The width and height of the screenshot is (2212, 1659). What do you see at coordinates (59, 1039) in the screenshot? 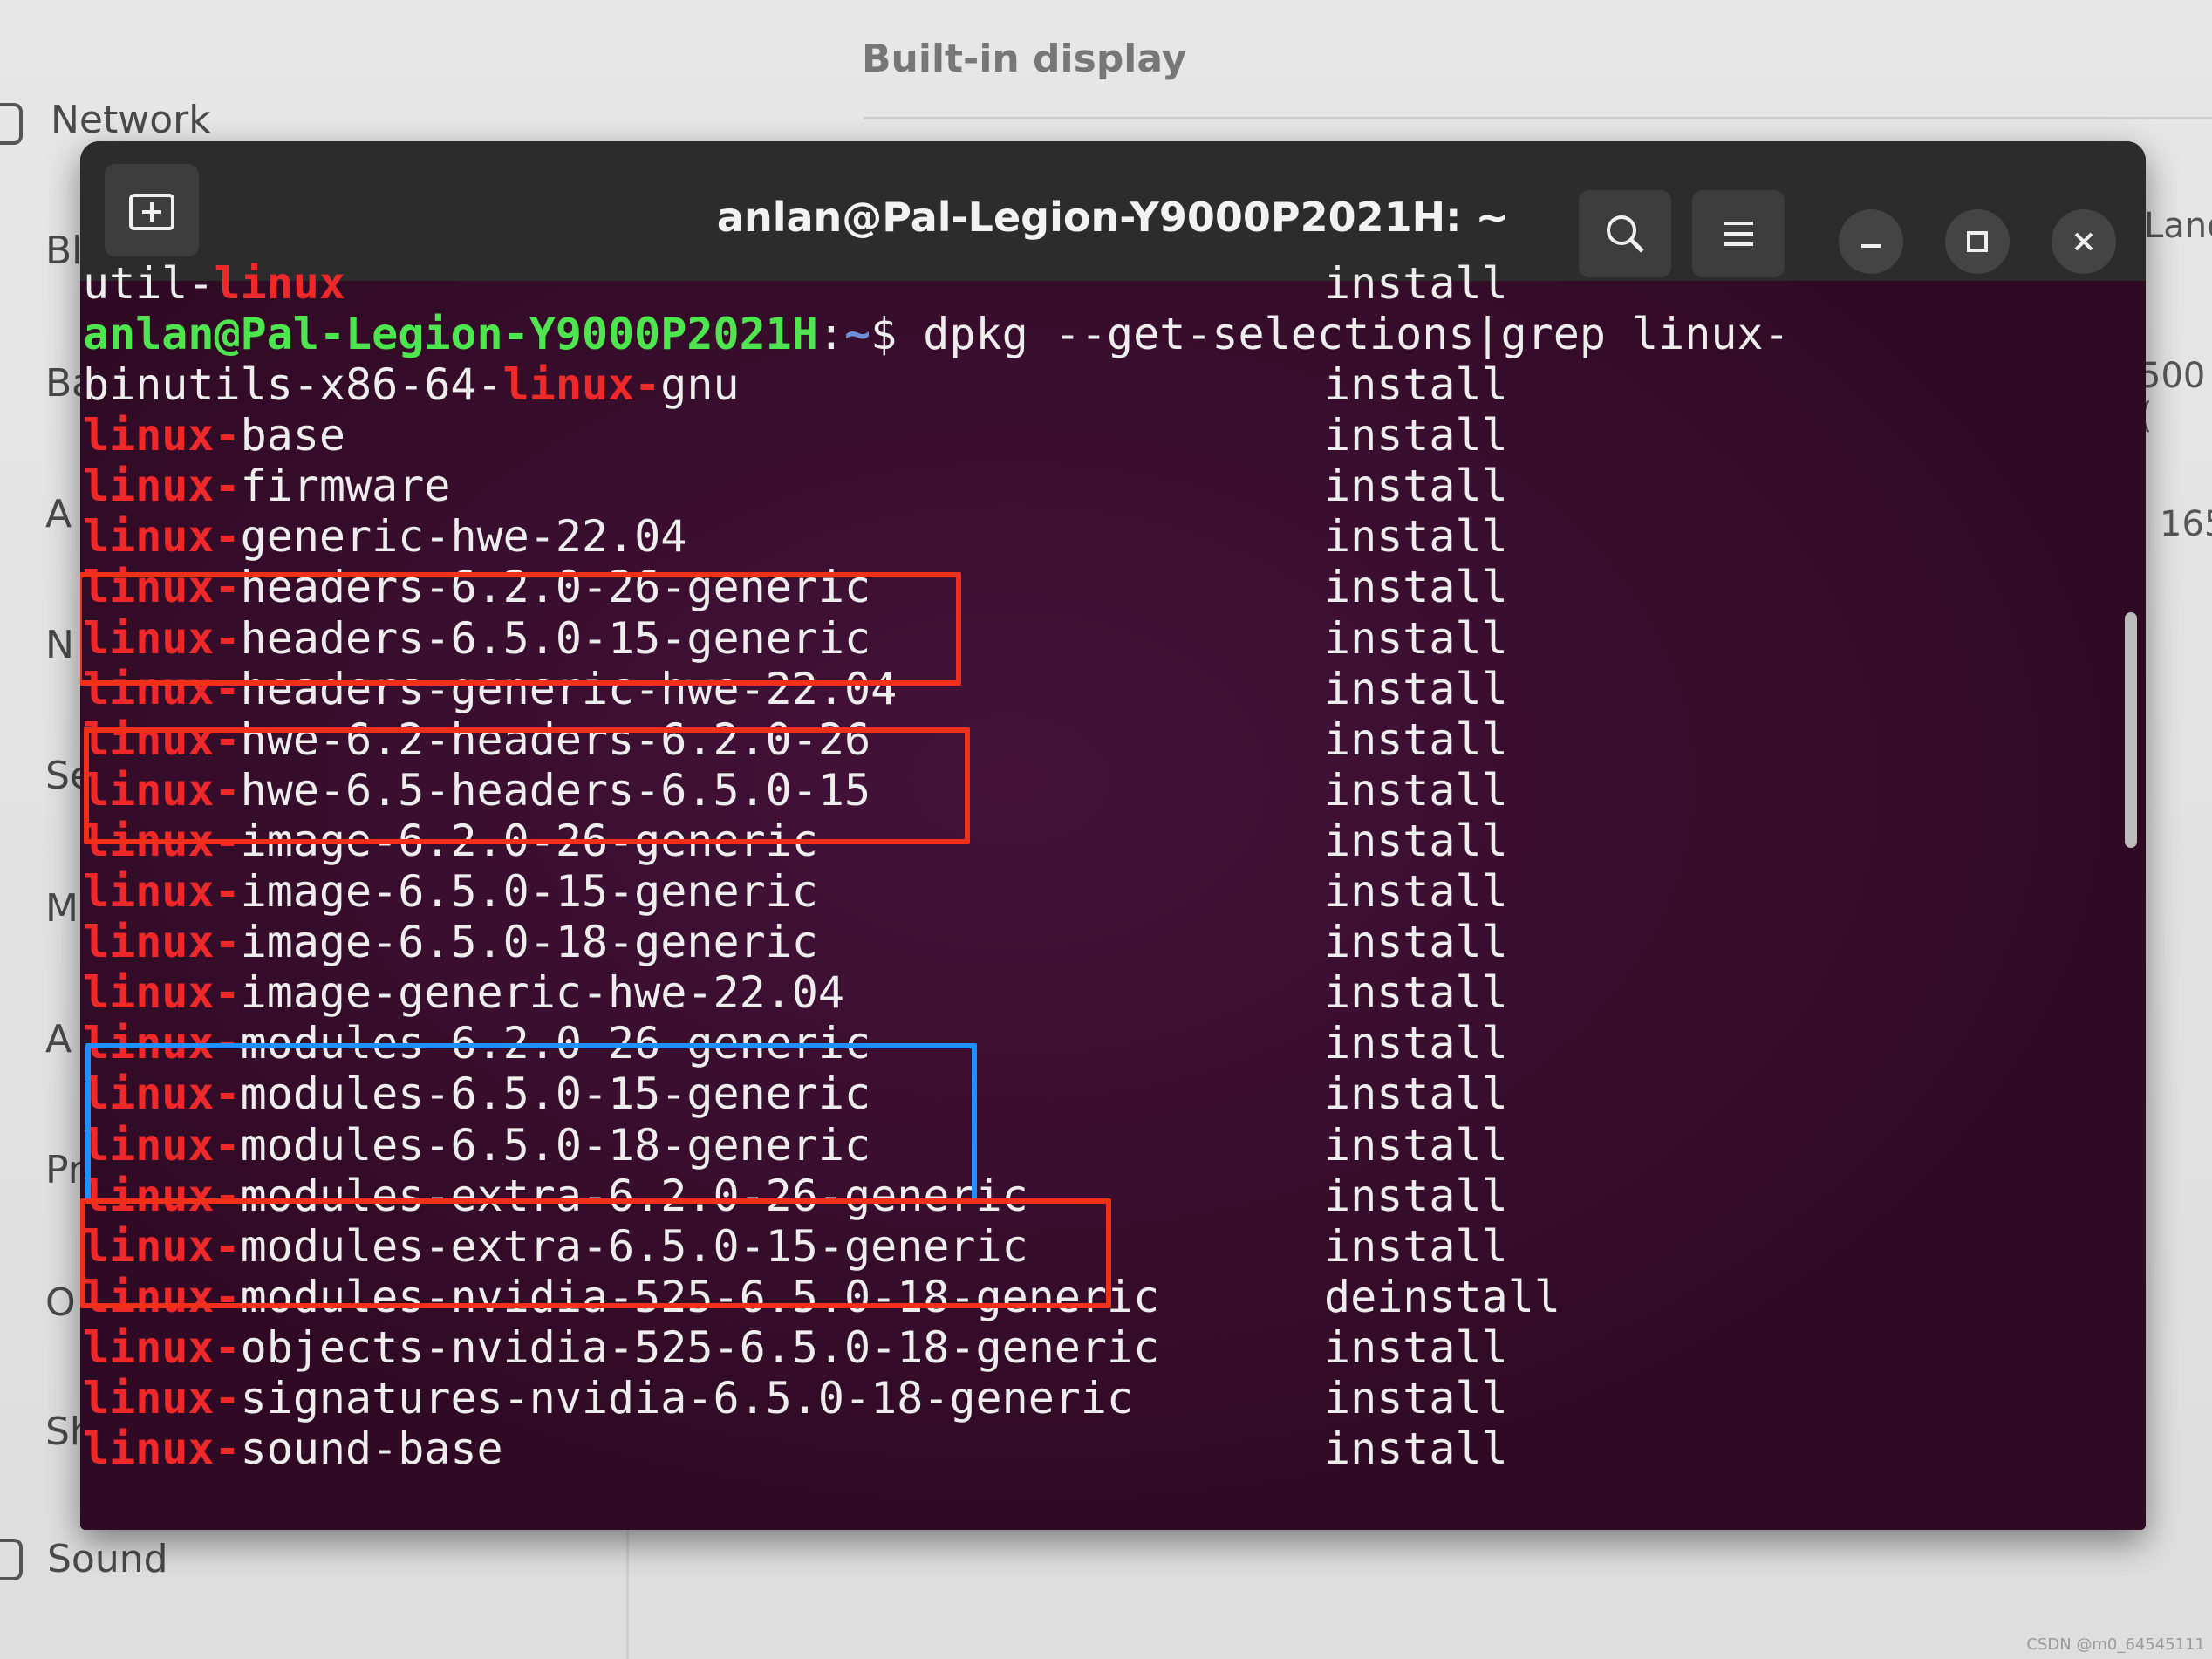
I see `sidebar-item-applications: A` at bounding box center [59, 1039].